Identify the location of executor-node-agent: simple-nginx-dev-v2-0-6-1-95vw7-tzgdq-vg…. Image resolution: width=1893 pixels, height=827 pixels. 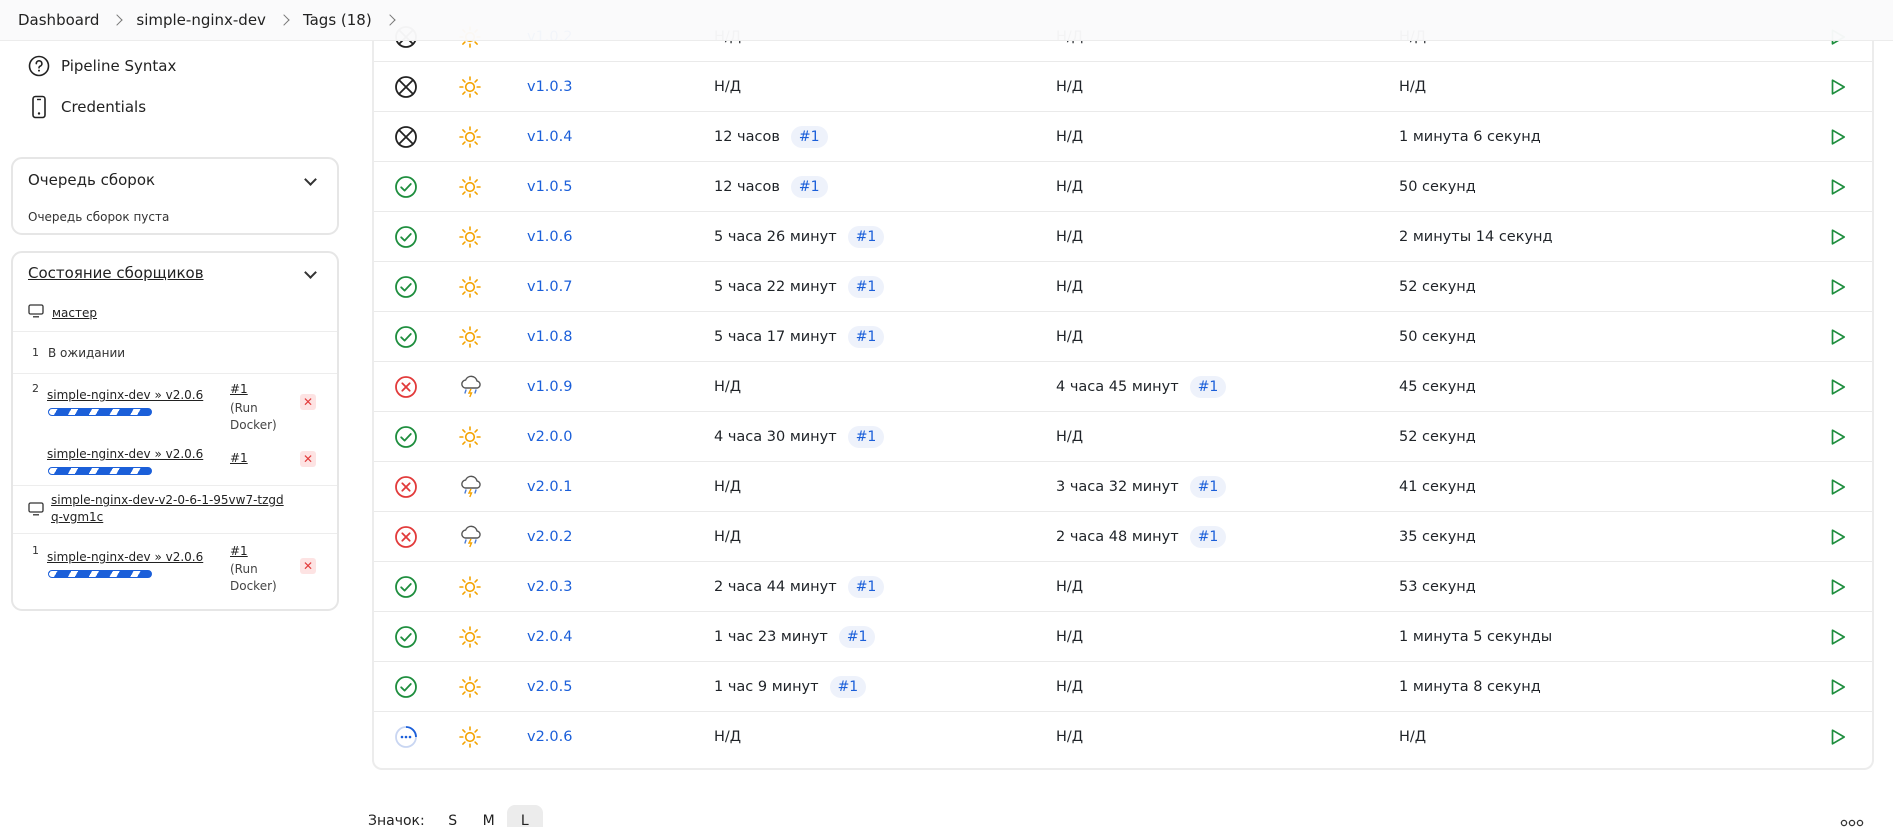
(175, 509).